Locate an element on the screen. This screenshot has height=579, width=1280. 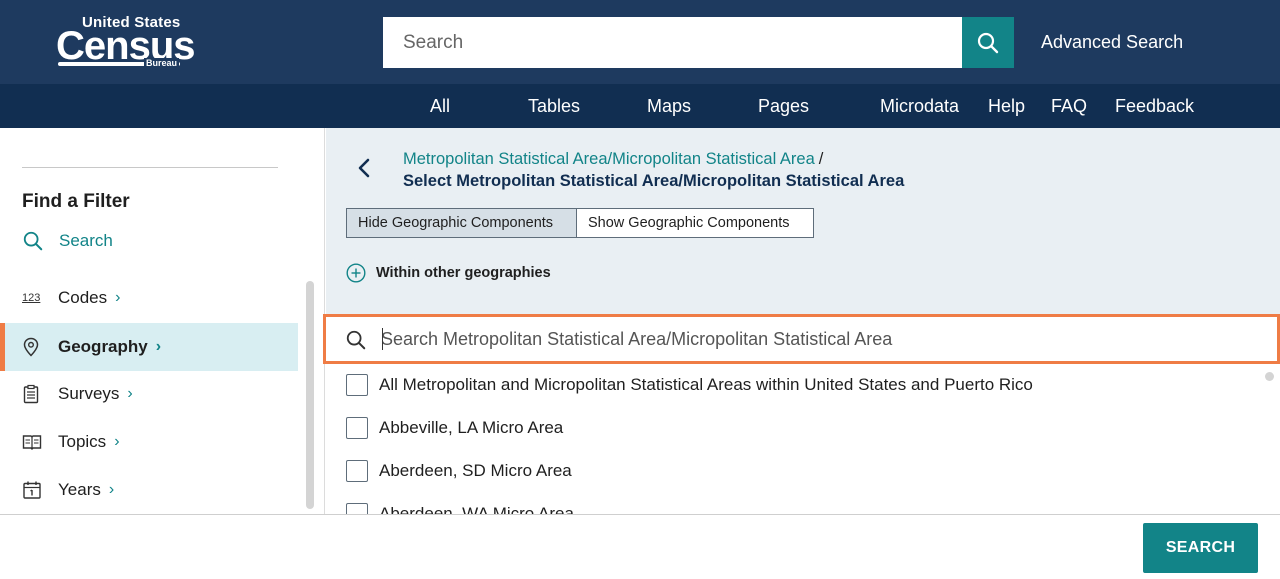
hide-geographic-components-button: Hide Geographic Components is located at coordinates (461, 223).